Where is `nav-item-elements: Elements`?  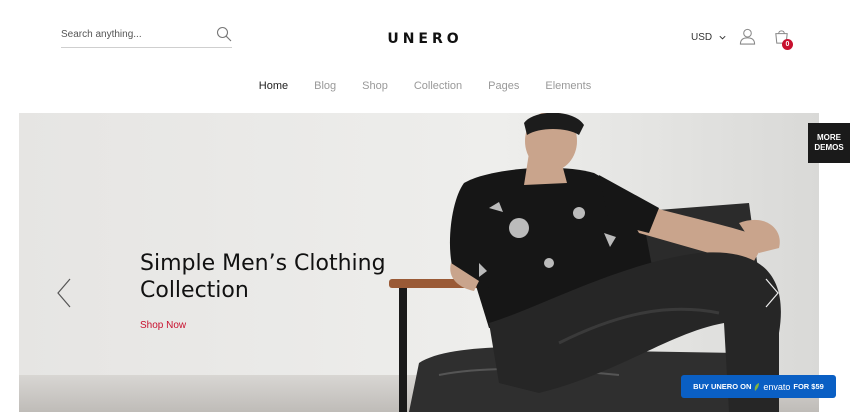 nav-item-elements: Elements is located at coordinates (568, 86).